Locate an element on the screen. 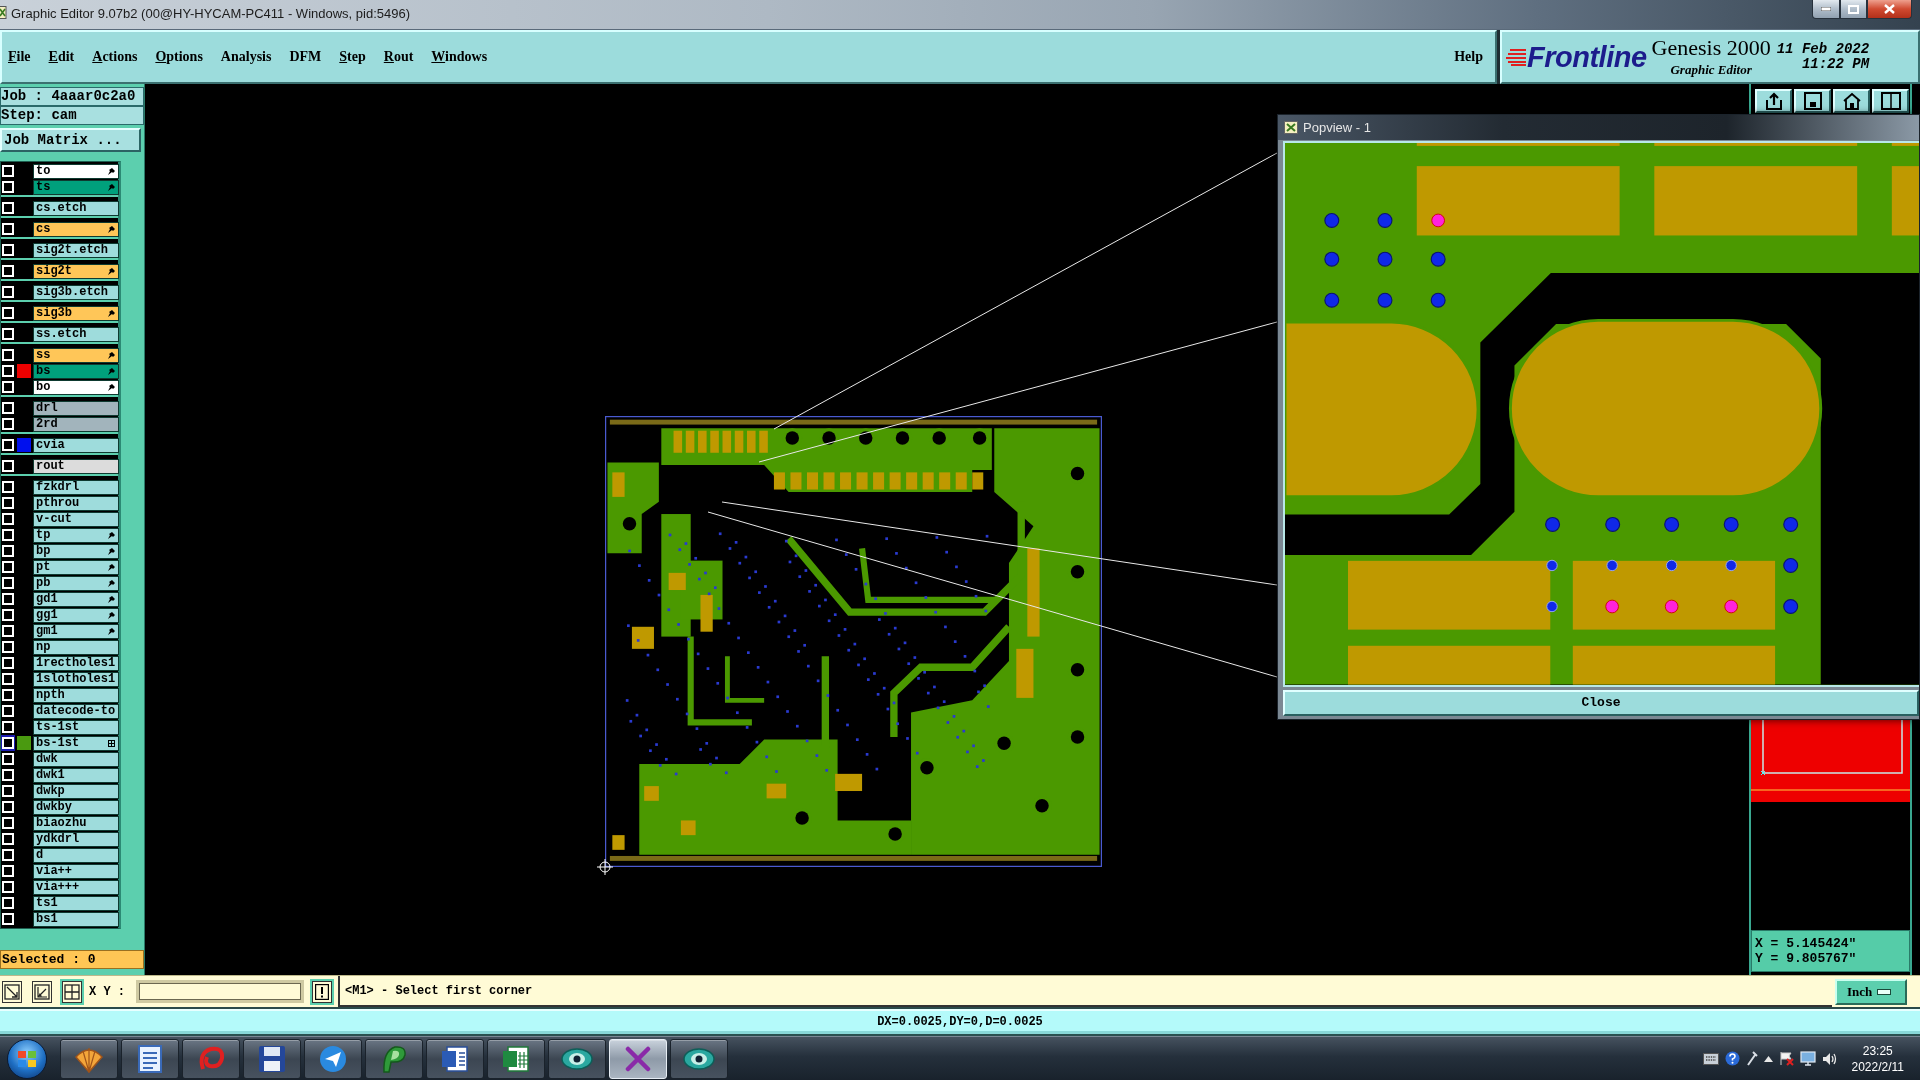 The image size is (1920, 1080). layer-name-button: v-cut is located at coordinates (76, 519).